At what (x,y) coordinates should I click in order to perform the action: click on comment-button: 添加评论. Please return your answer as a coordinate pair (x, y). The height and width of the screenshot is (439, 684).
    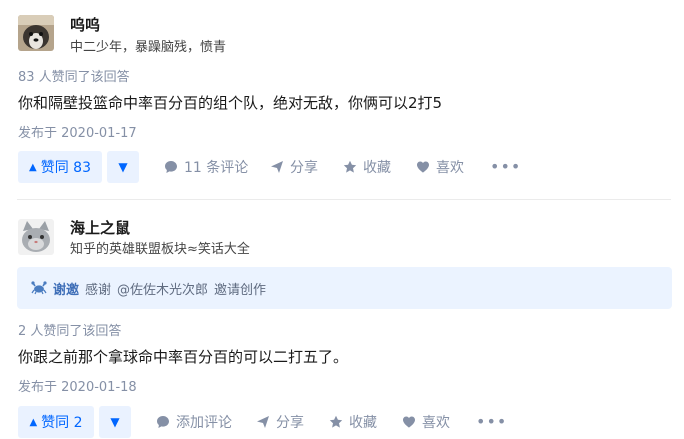
    Looking at the image, I should click on (194, 422).